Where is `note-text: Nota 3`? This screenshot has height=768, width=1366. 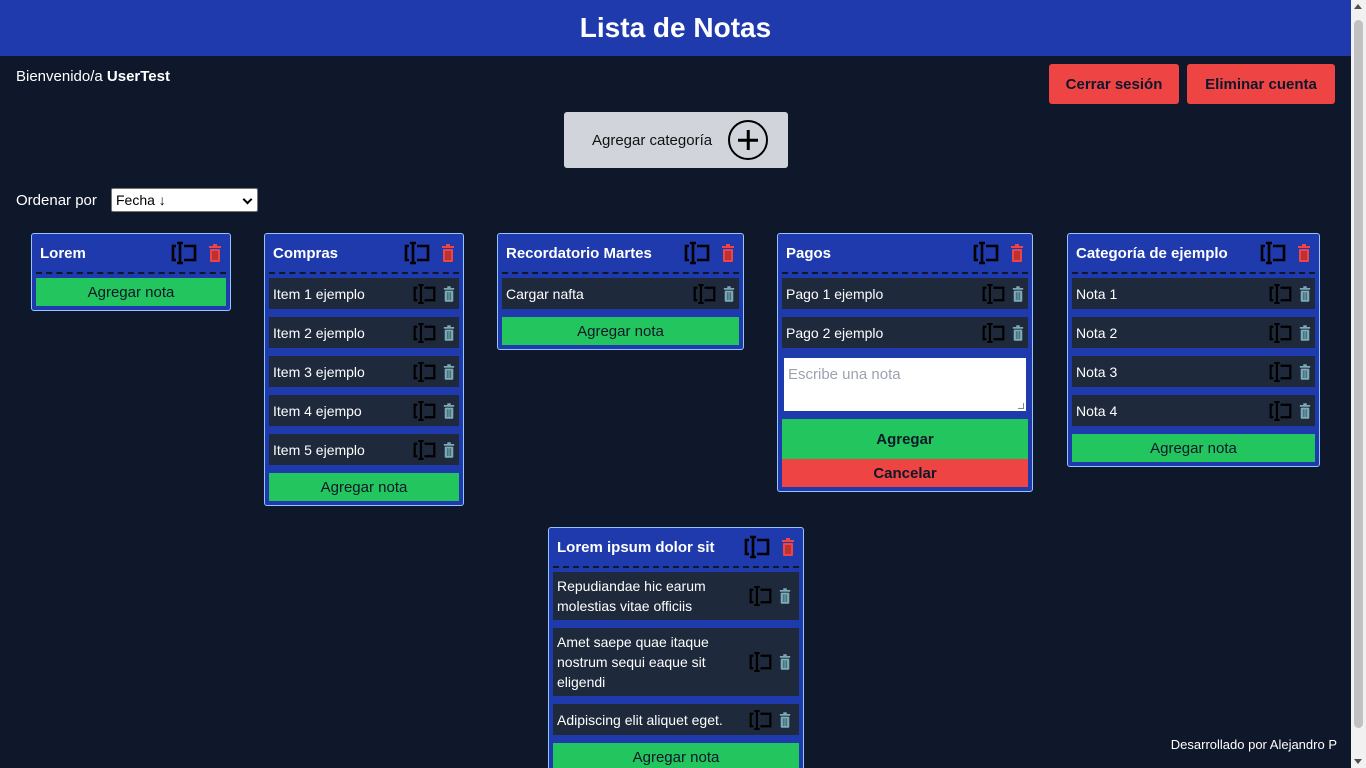 note-text: Nota 3 is located at coordinates (1097, 371).